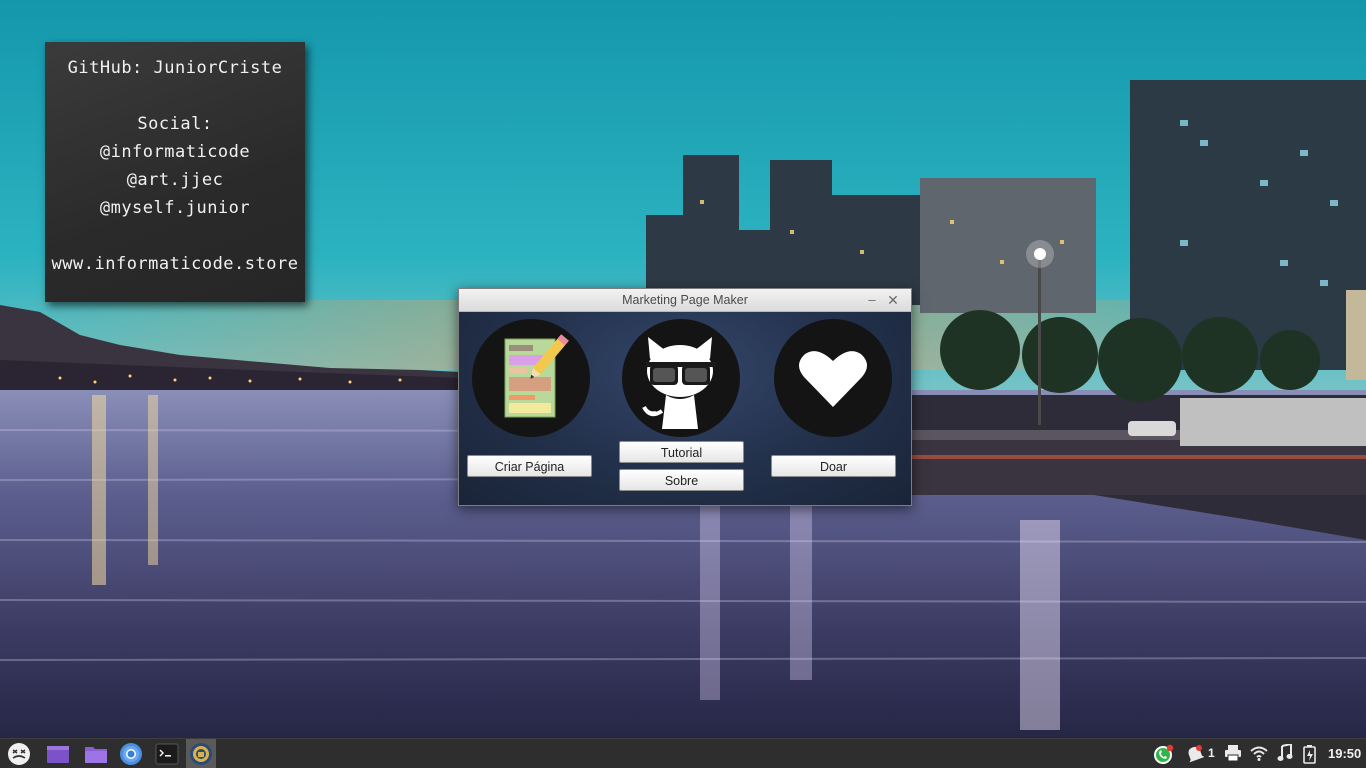 Image resolution: width=1366 pixels, height=768 pixels. I want to click on workspace-icon, so click(58, 754).